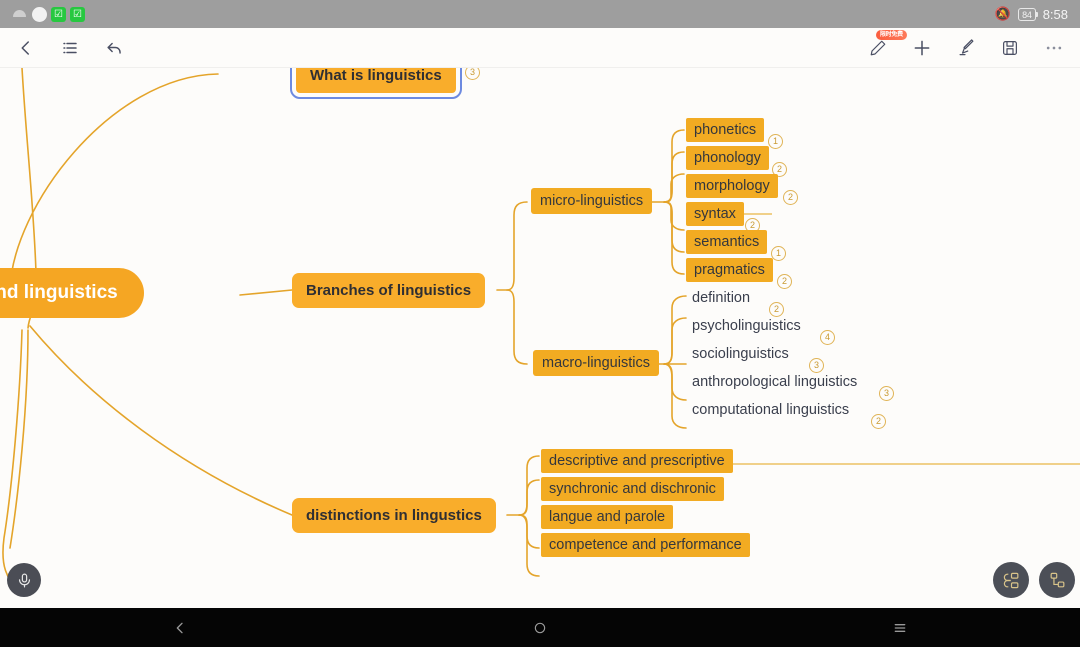  I want to click on node-label: phonology, so click(727, 158).